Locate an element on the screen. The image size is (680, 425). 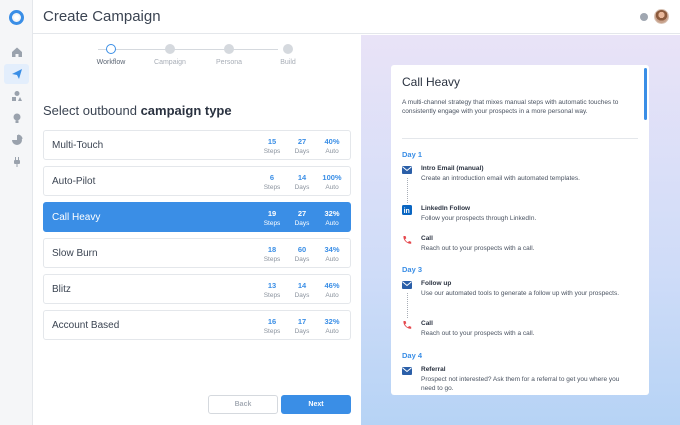
stat-value: 15 is located at coordinates (272, 141).